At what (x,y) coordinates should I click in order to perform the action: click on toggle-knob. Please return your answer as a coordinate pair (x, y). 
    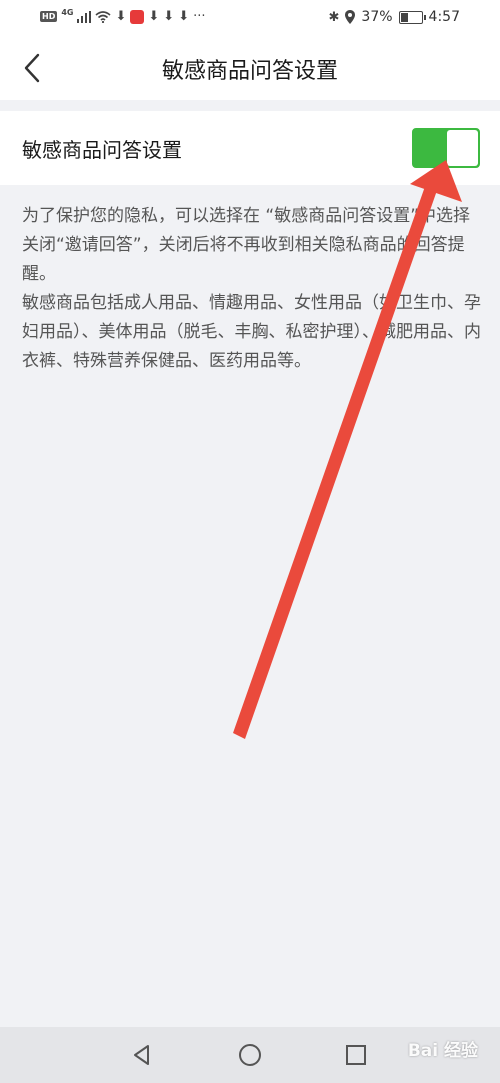
    Looking at the image, I should click on (462, 148).